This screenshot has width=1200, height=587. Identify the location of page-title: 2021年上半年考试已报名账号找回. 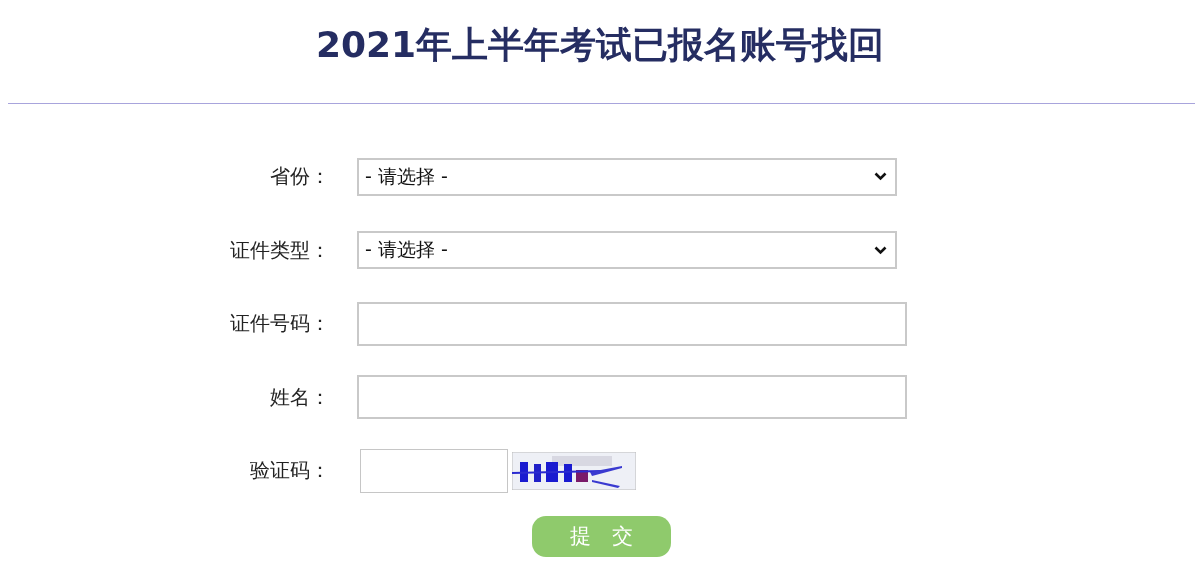
(600, 45).